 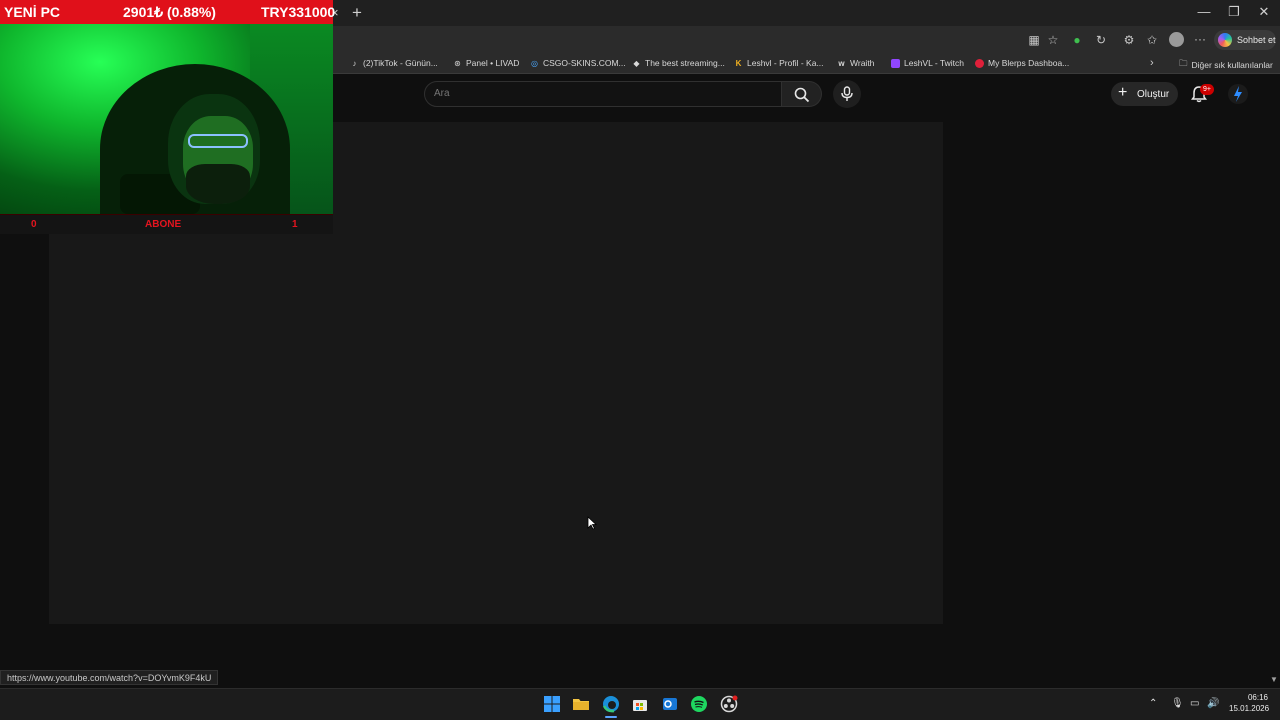 What do you see at coordinates (457, 63) in the screenshot?
I see `livad-icon: ⊛` at bounding box center [457, 63].